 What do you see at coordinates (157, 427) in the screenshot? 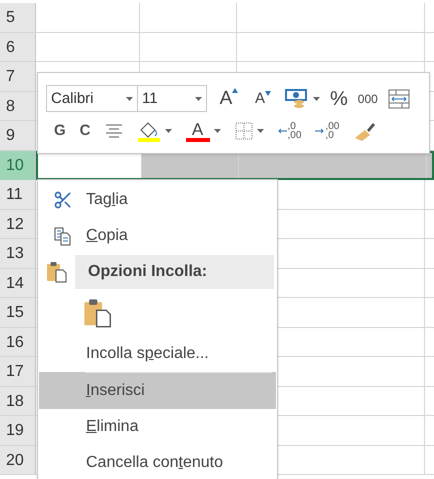
I see `menu-item: Elimina` at bounding box center [157, 427].